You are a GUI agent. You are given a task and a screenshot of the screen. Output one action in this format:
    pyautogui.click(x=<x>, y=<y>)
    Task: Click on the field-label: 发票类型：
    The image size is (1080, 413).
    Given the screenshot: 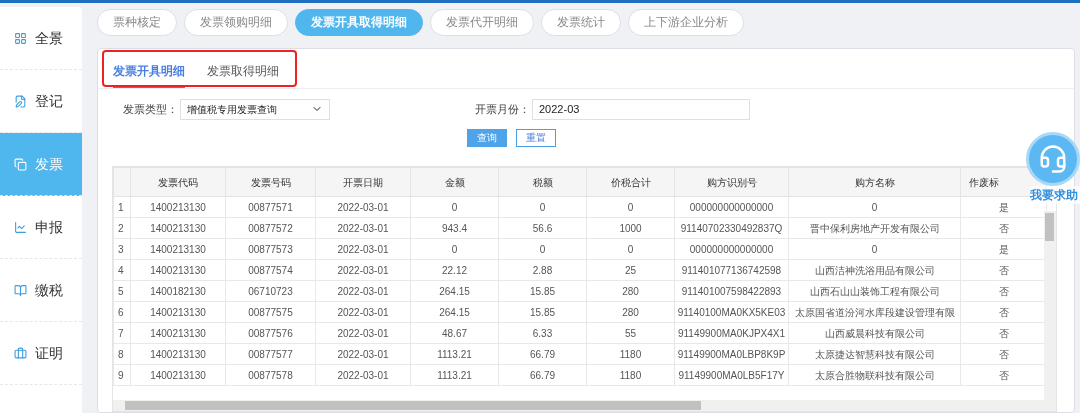 What is the action you would take?
    pyautogui.click(x=150, y=109)
    